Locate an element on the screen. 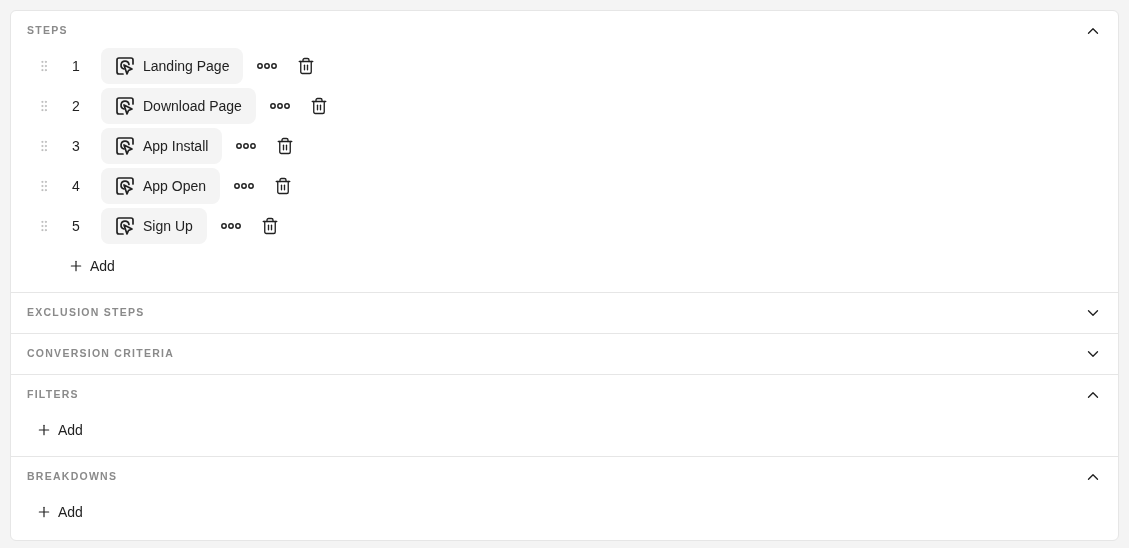  section-title: BREAKDOWNS is located at coordinates (72, 477).